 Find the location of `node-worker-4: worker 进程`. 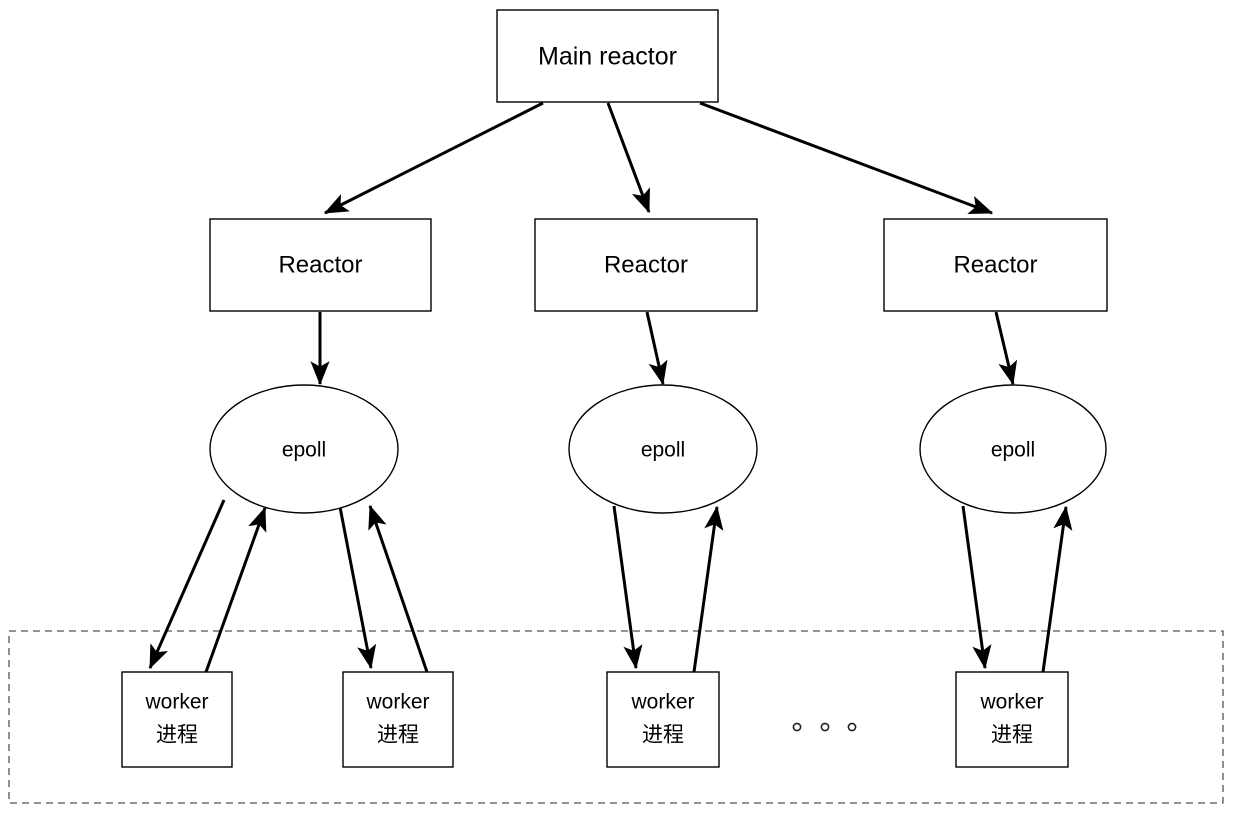

node-worker-4: worker 进程 is located at coordinates (1012, 719).